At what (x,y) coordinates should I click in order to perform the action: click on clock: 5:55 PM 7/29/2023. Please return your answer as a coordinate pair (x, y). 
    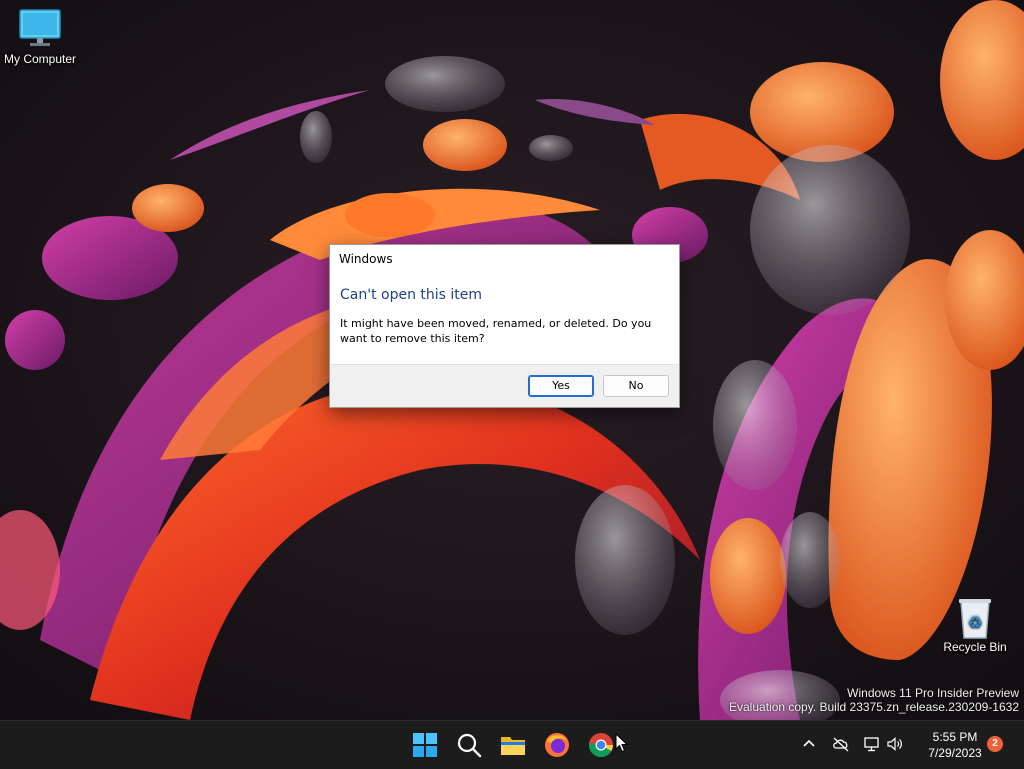
    Looking at the image, I should click on (955, 745).